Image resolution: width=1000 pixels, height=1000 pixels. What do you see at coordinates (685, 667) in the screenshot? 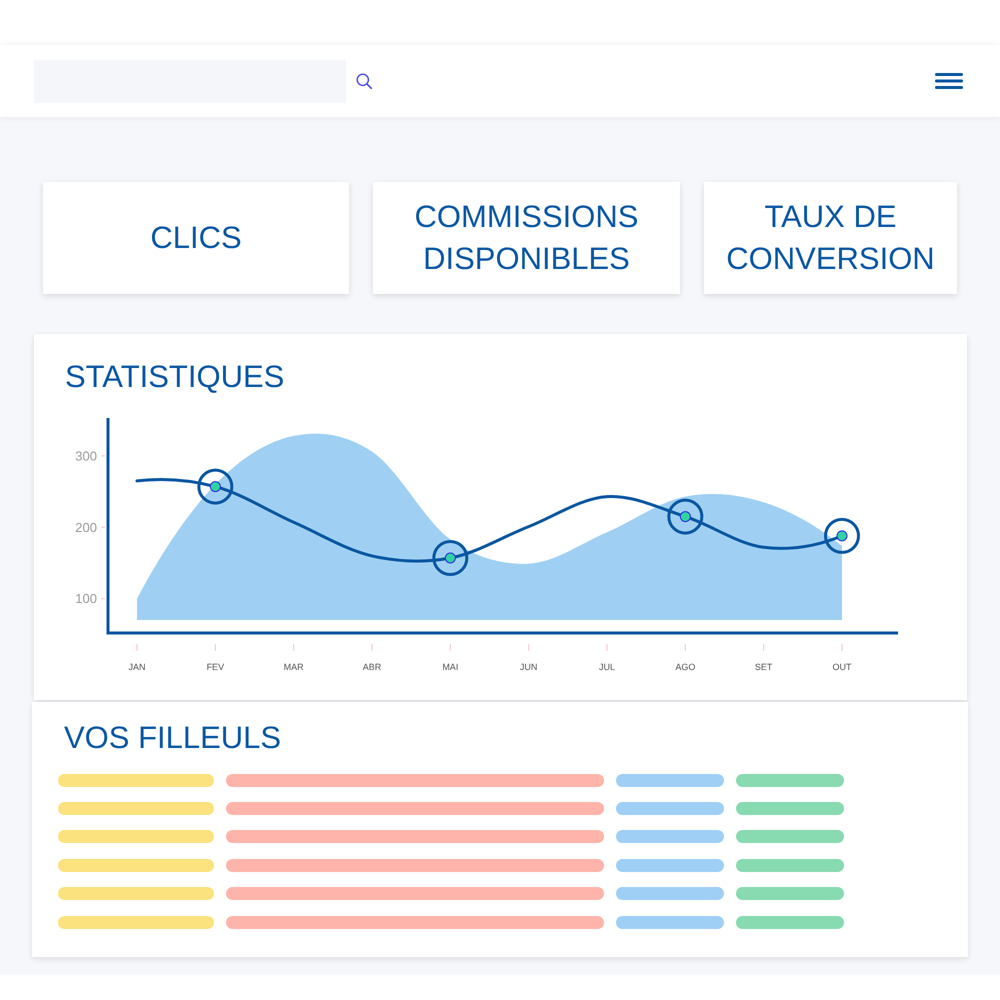
I see `x-tick-label: AGO` at bounding box center [685, 667].